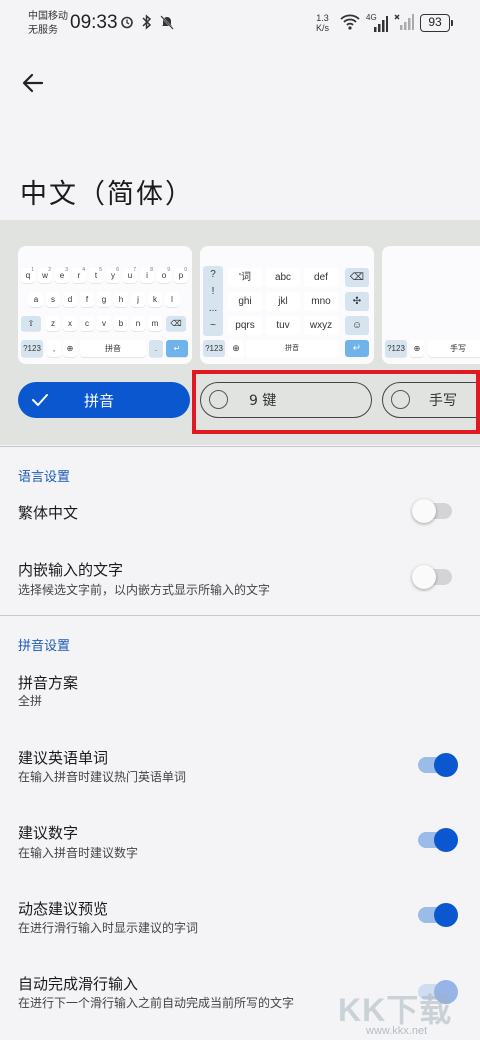 This screenshot has height=1040, width=480. What do you see at coordinates (176, 323) in the screenshot?
I see `backspace-key: ⌫` at bounding box center [176, 323].